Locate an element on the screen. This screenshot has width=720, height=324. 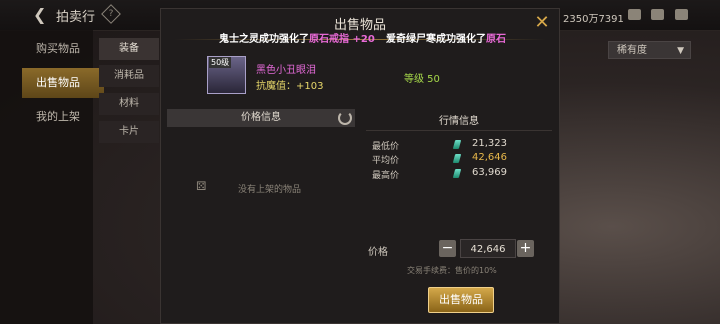
empty-dice-icon: ⚄ is located at coordinates (201, 186).